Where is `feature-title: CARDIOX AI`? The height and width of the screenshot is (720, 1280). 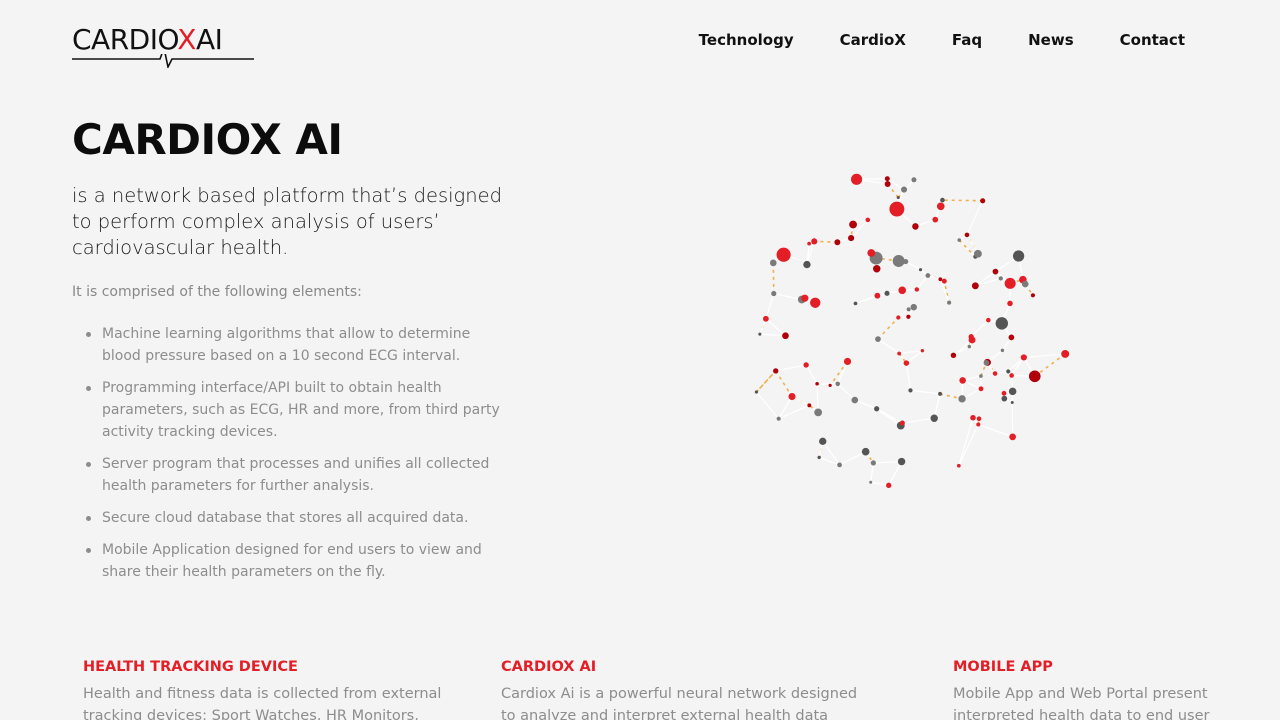 feature-title: CARDIOX AI is located at coordinates (549, 667).